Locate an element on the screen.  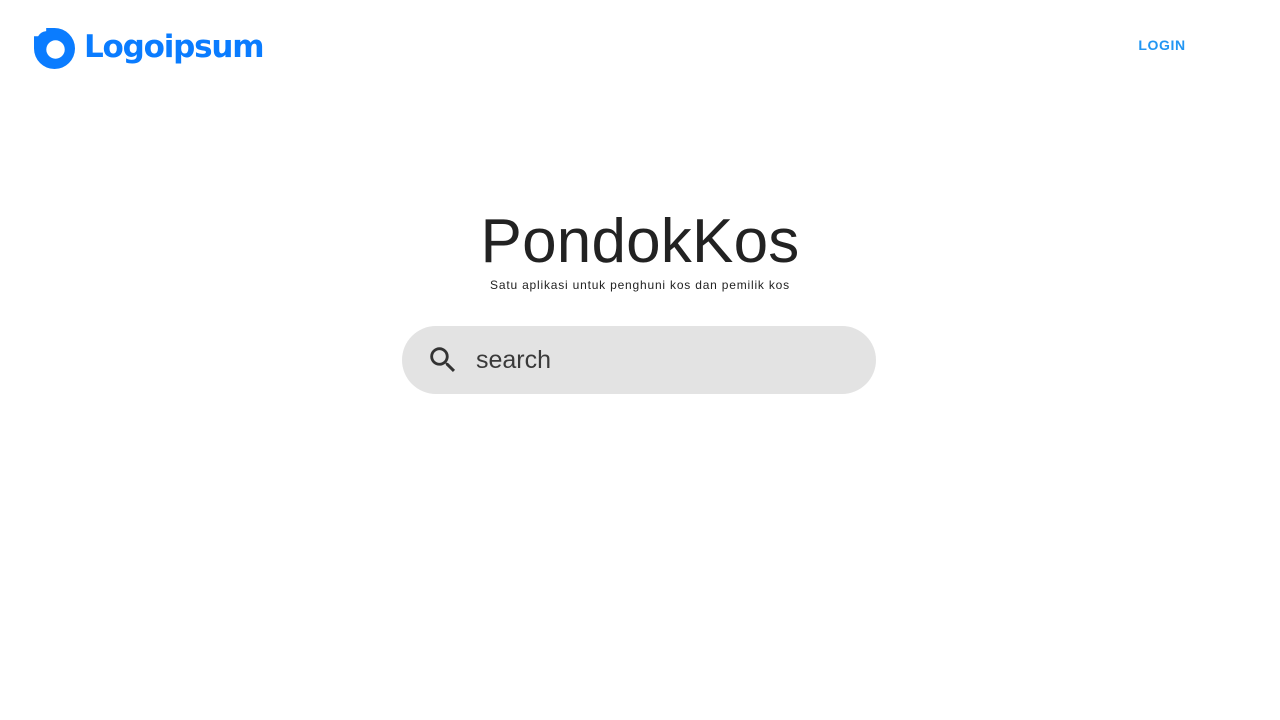
logo-mark-icon is located at coordinates (54, 48).